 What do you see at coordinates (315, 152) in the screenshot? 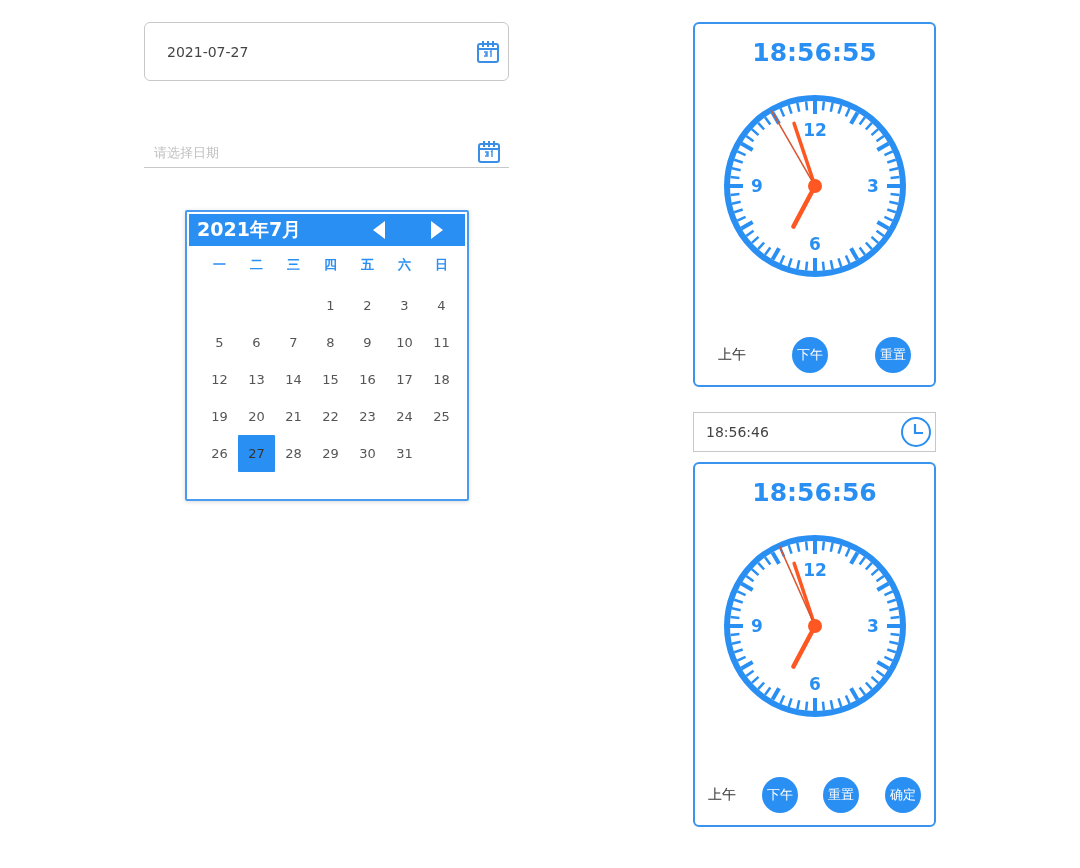
I see `date-field: 请选择日期` at bounding box center [315, 152].